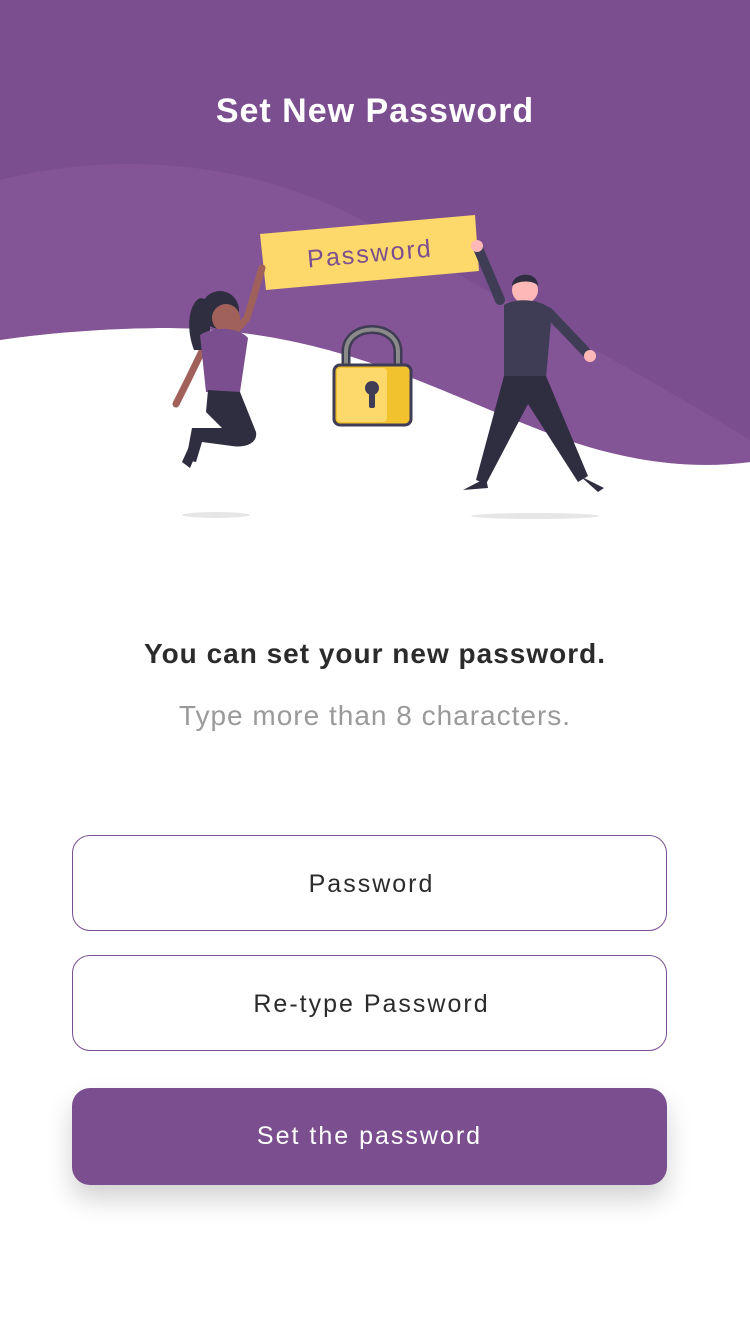 The image size is (750, 1334). Describe the element at coordinates (375, 715) in the screenshot. I see `instruction-hint: Type more than 8 characters.` at that location.